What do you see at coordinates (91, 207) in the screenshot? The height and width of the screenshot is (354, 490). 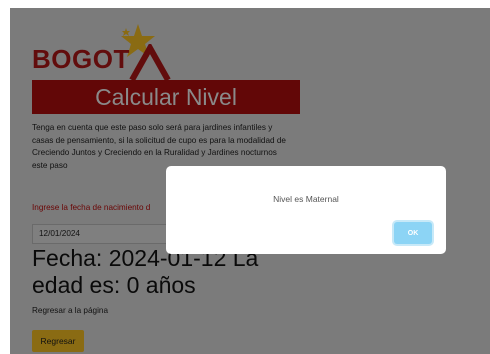 I see `date-prompt-label: Ingrese la fecha de nacimiento d` at bounding box center [91, 207].